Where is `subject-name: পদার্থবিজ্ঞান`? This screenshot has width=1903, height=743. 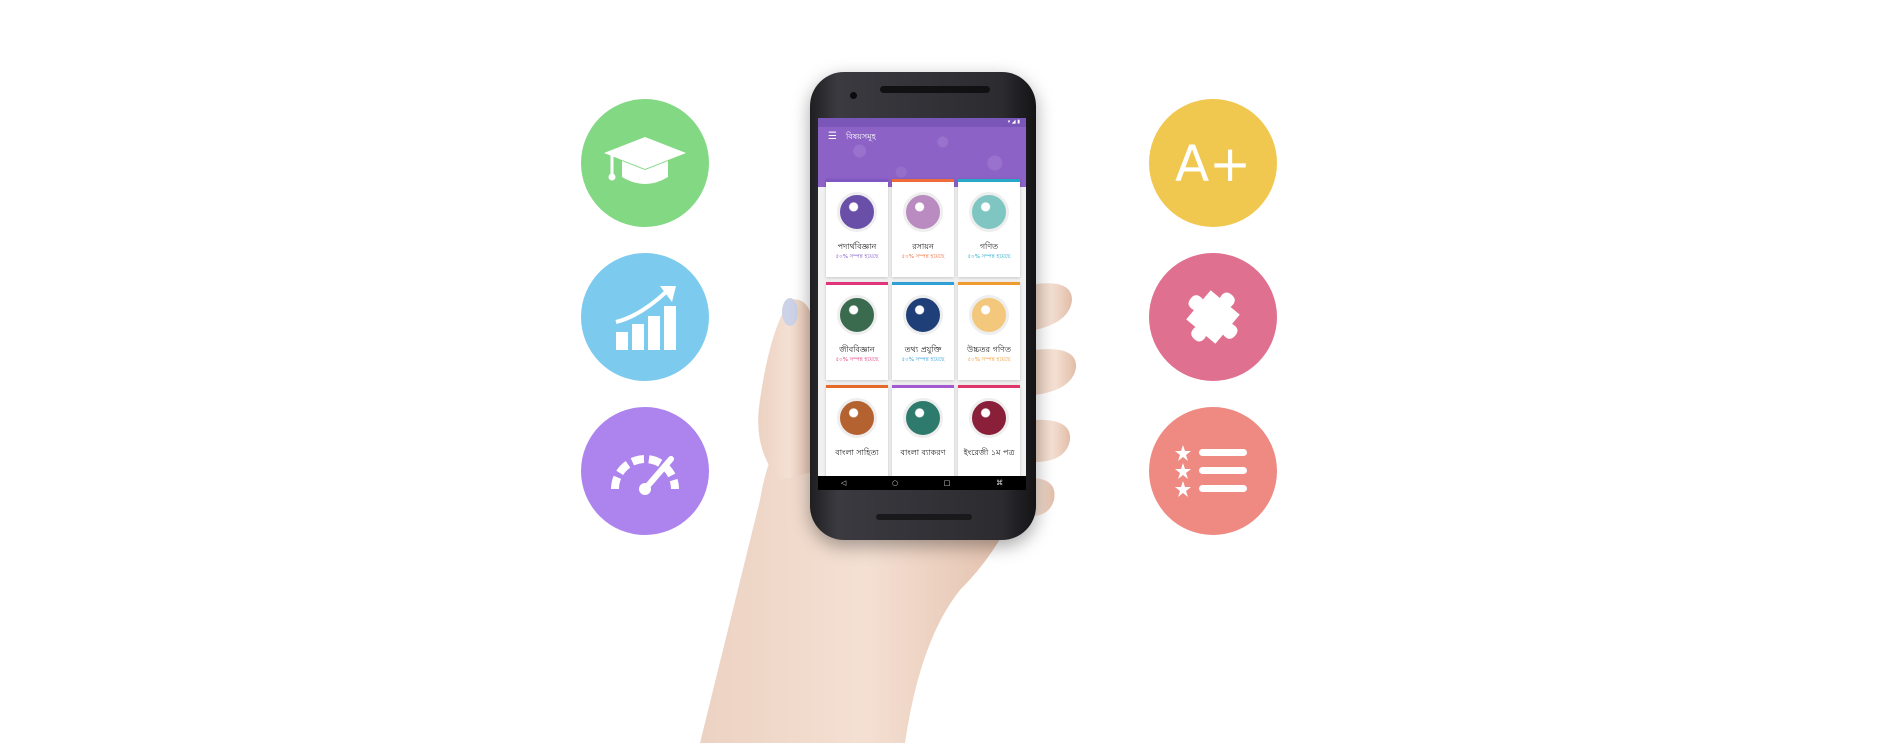 subject-name: পদার্থবিজ্ঞান is located at coordinates (857, 246).